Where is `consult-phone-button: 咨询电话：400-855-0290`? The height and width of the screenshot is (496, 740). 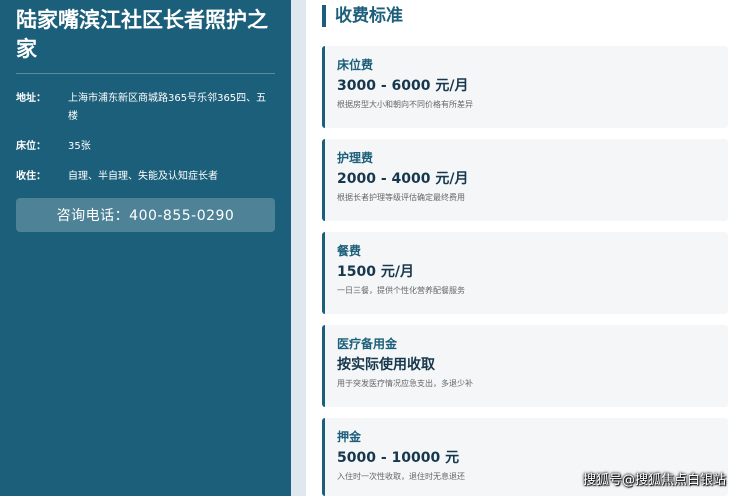 consult-phone-button: 咨询电话：400-855-0290 is located at coordinates (145, 215).